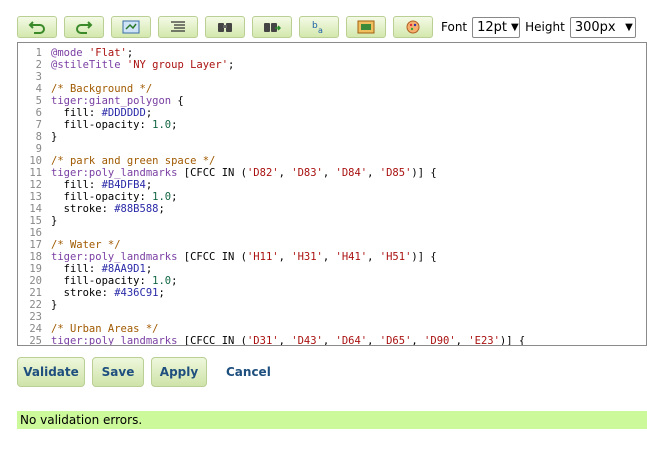 The image size is (647, 457). I want to click on code-line: 17 /* Water */, so click(332, 245).